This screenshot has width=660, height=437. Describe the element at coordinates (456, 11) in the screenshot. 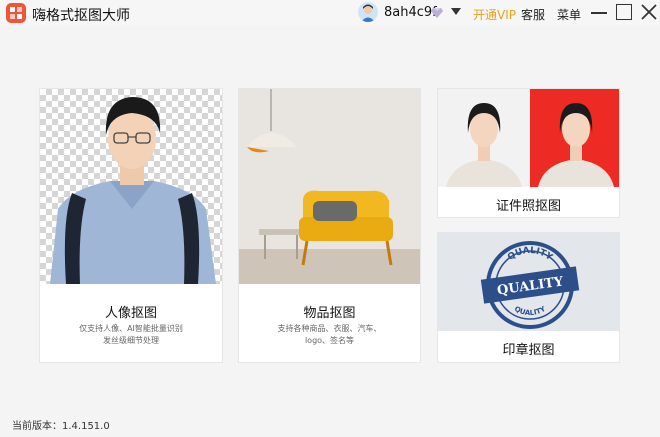

I see `chevron-down-icon` at that location.